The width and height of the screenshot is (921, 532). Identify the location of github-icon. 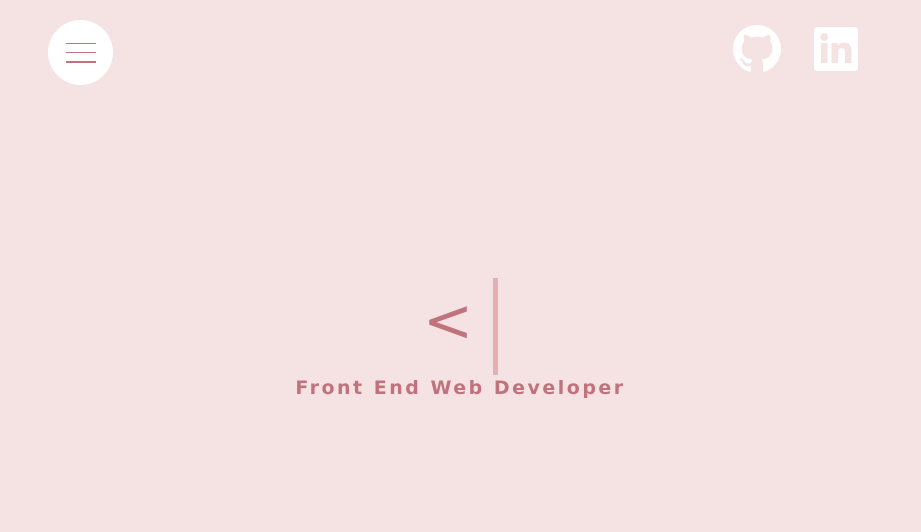
(757, 48).